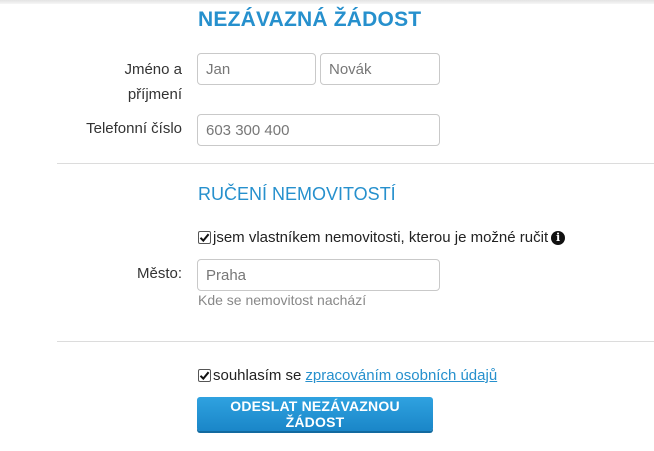  Describe the element at coordinates (159, 273) in the screenshot. I see `city-label: Město:` at that location.